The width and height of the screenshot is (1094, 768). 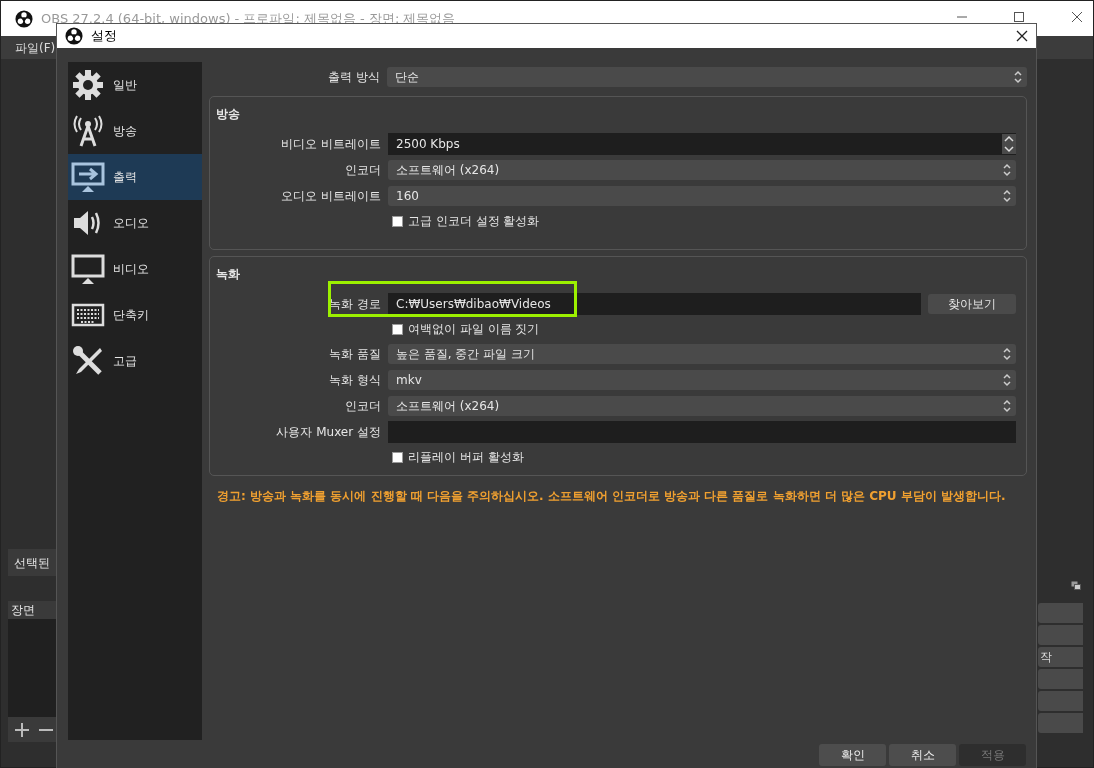 I want to click on checkbox-label: 여백없이 파일 이름 짓기, so click(x=474, y=329).